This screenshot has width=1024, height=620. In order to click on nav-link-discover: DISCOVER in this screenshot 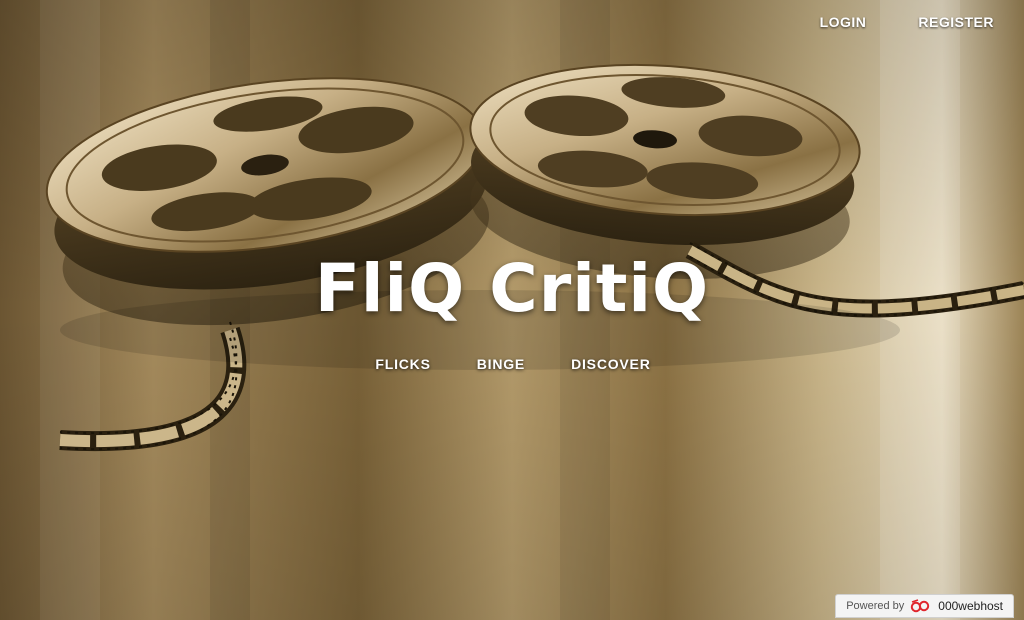, I will do `click(611, 364)`.